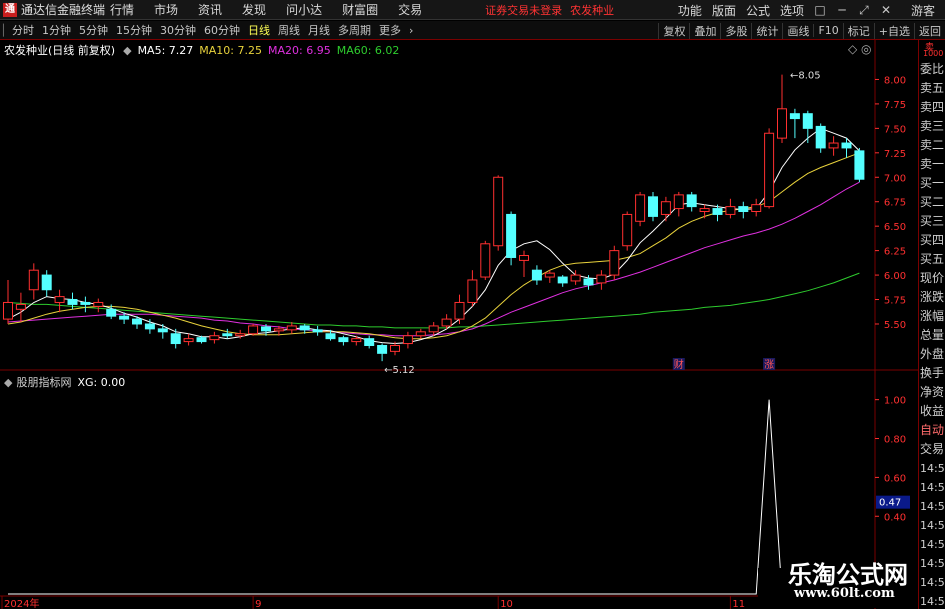 The image size is (945, 609). What do you see at coordinates (738, 604) in the screenshot?
I see `time-tick-label: 11` at bounding box center [738, 604].